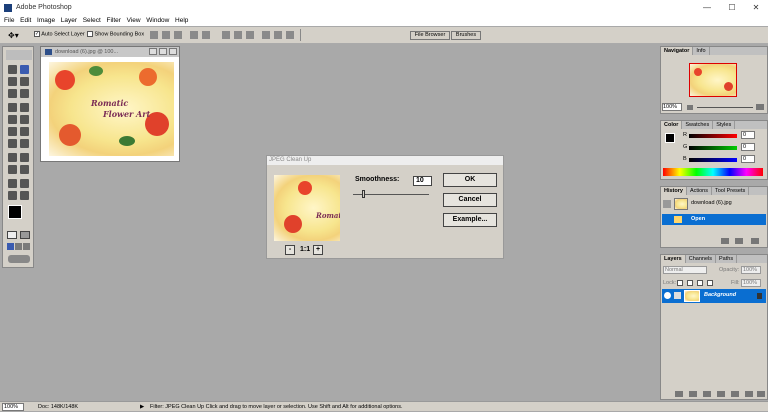 Image resolution: width=768 pixels, height=412 pixels. I want to click on hand-tool-icon, so click(12, 195).